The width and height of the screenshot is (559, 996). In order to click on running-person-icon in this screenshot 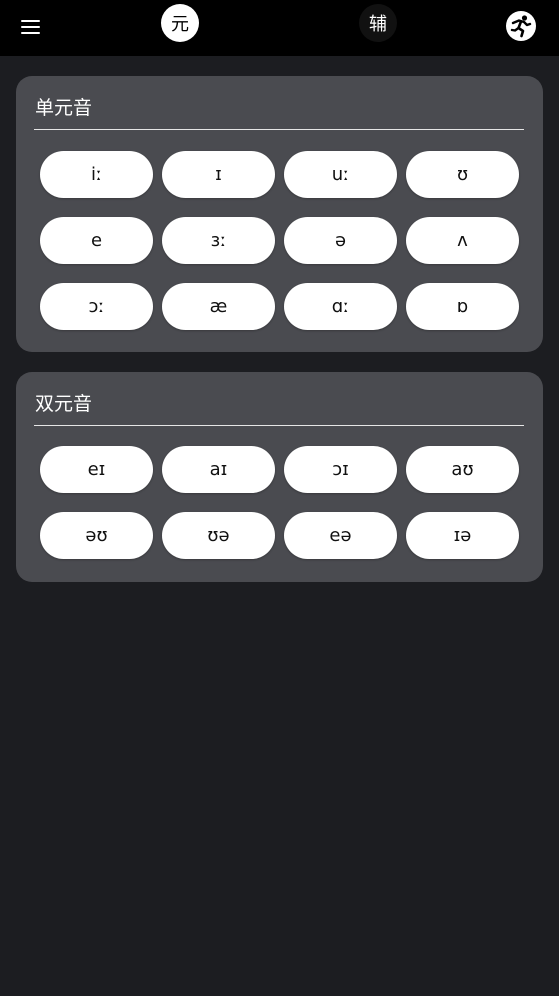, I will do `click(521, 26)`.